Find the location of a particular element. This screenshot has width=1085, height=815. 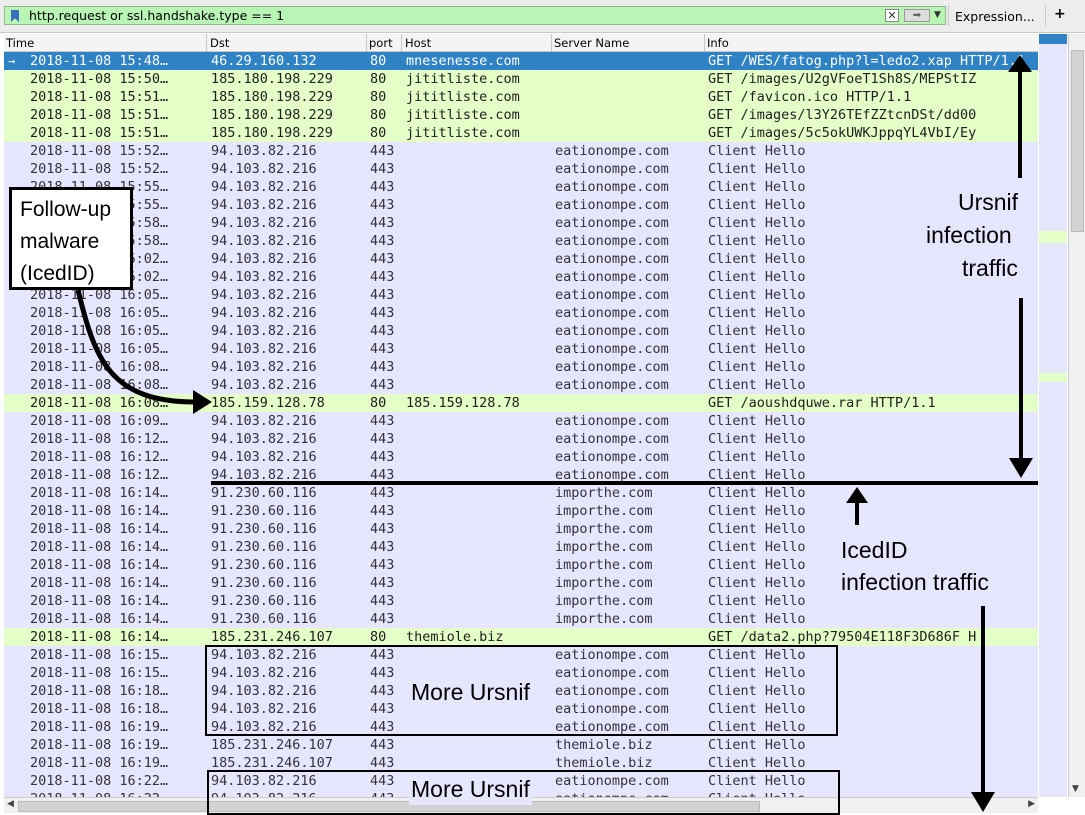

selected-packet-arrow-icon: → is located at coordinates (12, 61).